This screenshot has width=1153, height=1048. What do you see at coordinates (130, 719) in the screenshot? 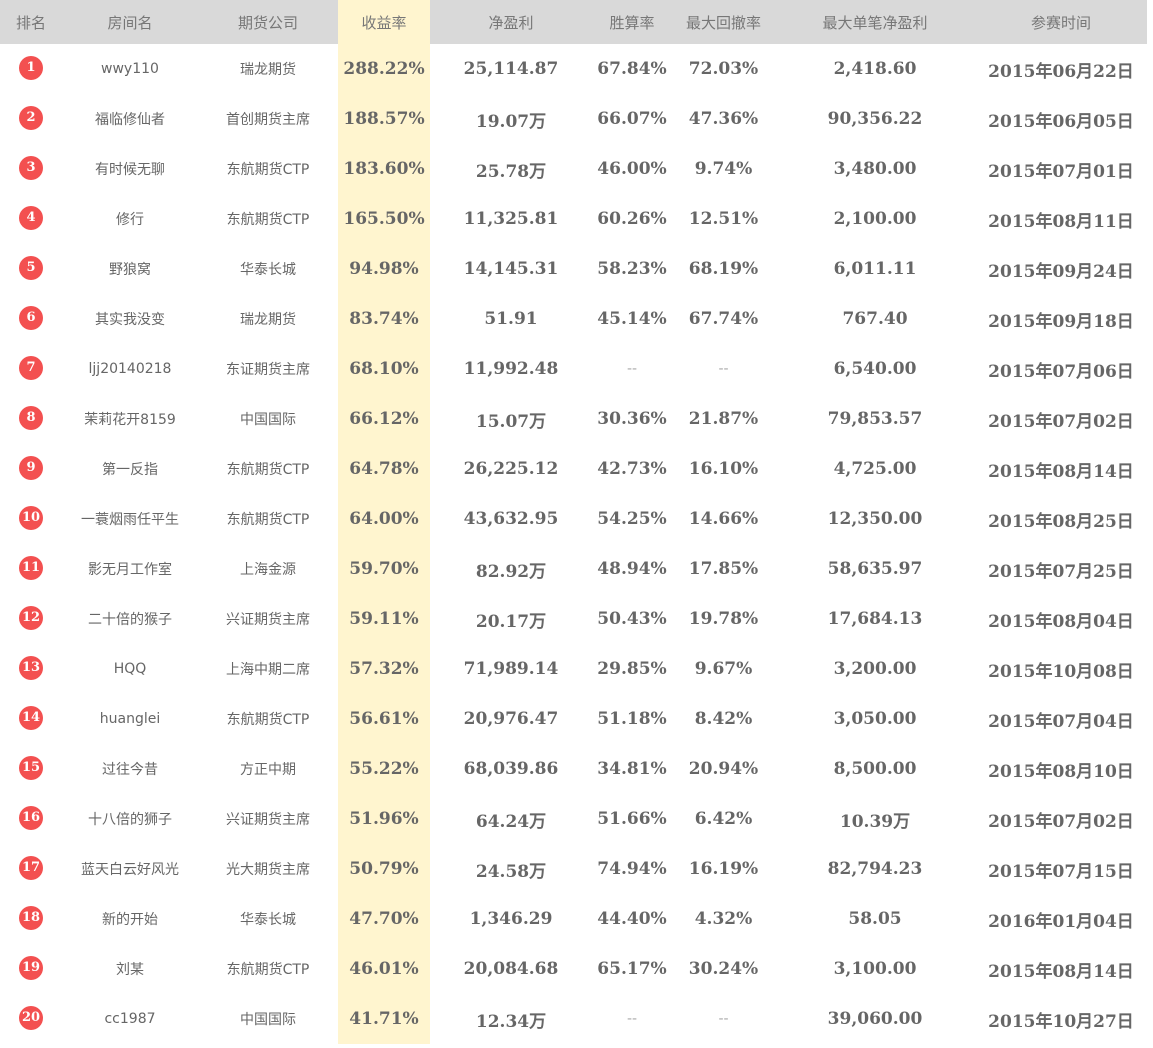
I see `room-name: huanglei` at bounding box center [130, 719].